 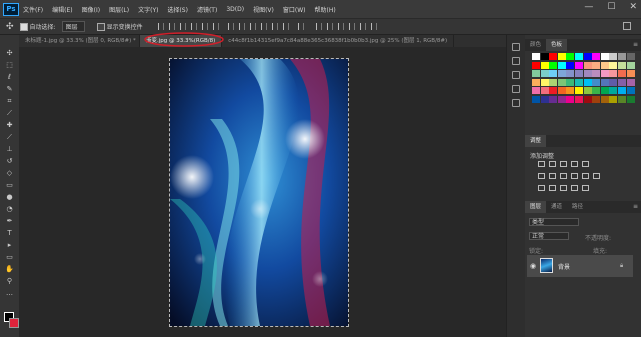 I want to click on menu-help: 帮助(H), so click(x=325, y=9).